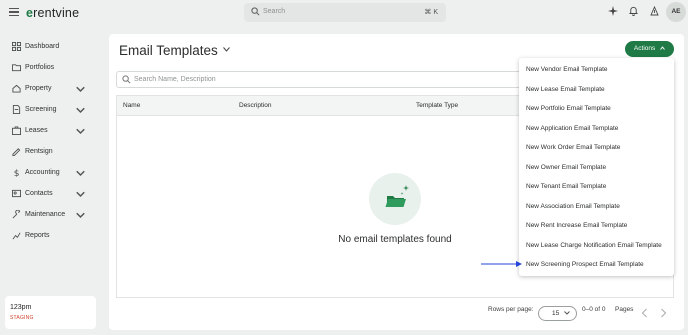  I want to click on menu-item-new-portfolio-template: New Portfolio Email Template, so click(596, 109).